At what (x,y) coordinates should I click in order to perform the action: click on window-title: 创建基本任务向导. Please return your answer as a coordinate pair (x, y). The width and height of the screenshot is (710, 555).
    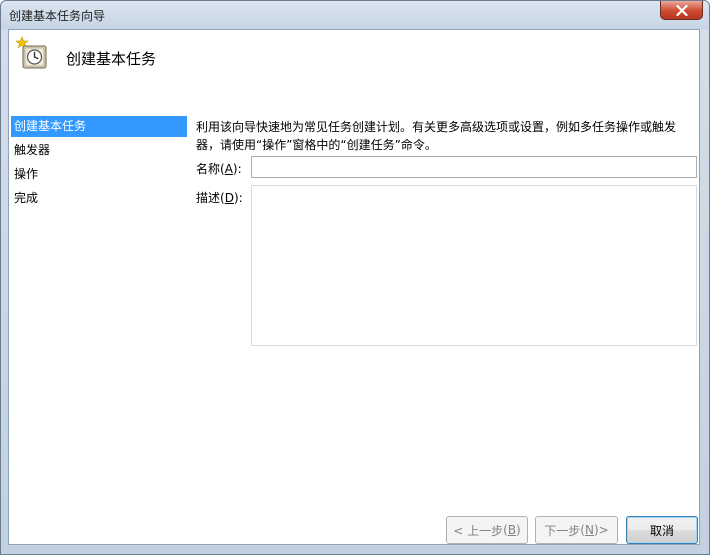
    Looking at the image, I should click on (57, 16).